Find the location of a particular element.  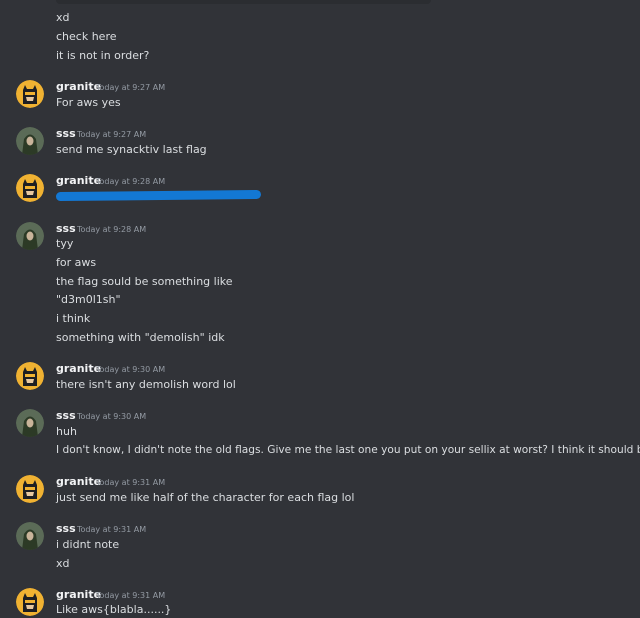

message-line: for aws is located at coordinates (76, 262).